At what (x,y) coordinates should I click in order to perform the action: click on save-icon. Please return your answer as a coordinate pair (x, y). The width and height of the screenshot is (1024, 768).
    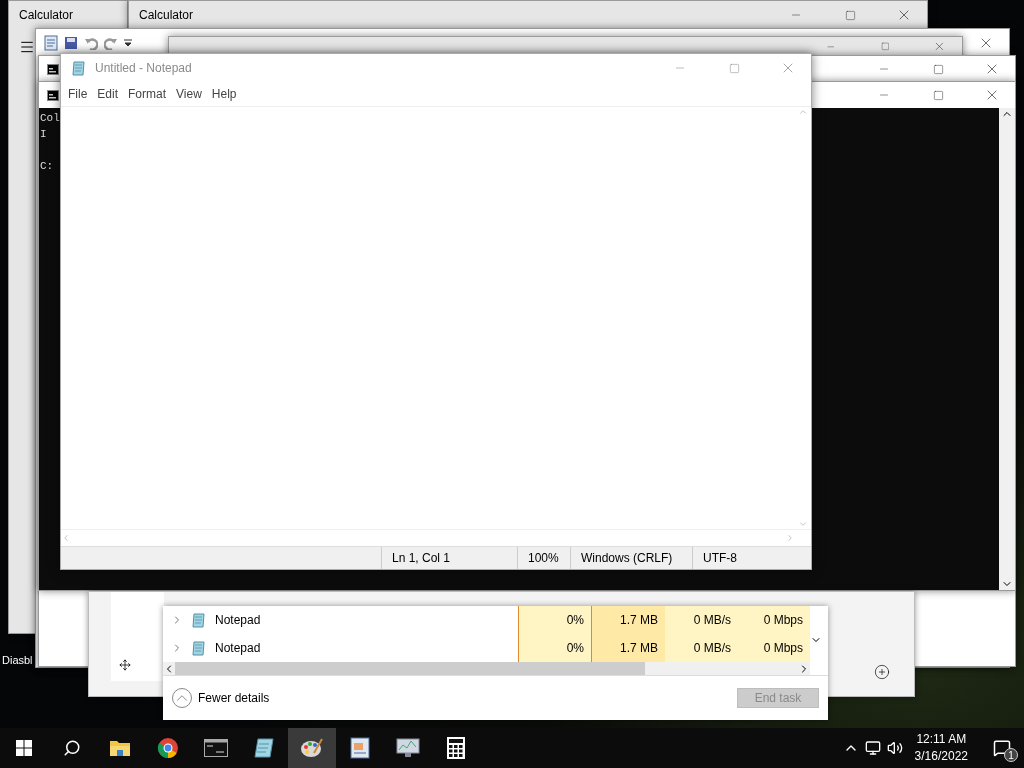
    Looking at the image, I should click on (71, 42).